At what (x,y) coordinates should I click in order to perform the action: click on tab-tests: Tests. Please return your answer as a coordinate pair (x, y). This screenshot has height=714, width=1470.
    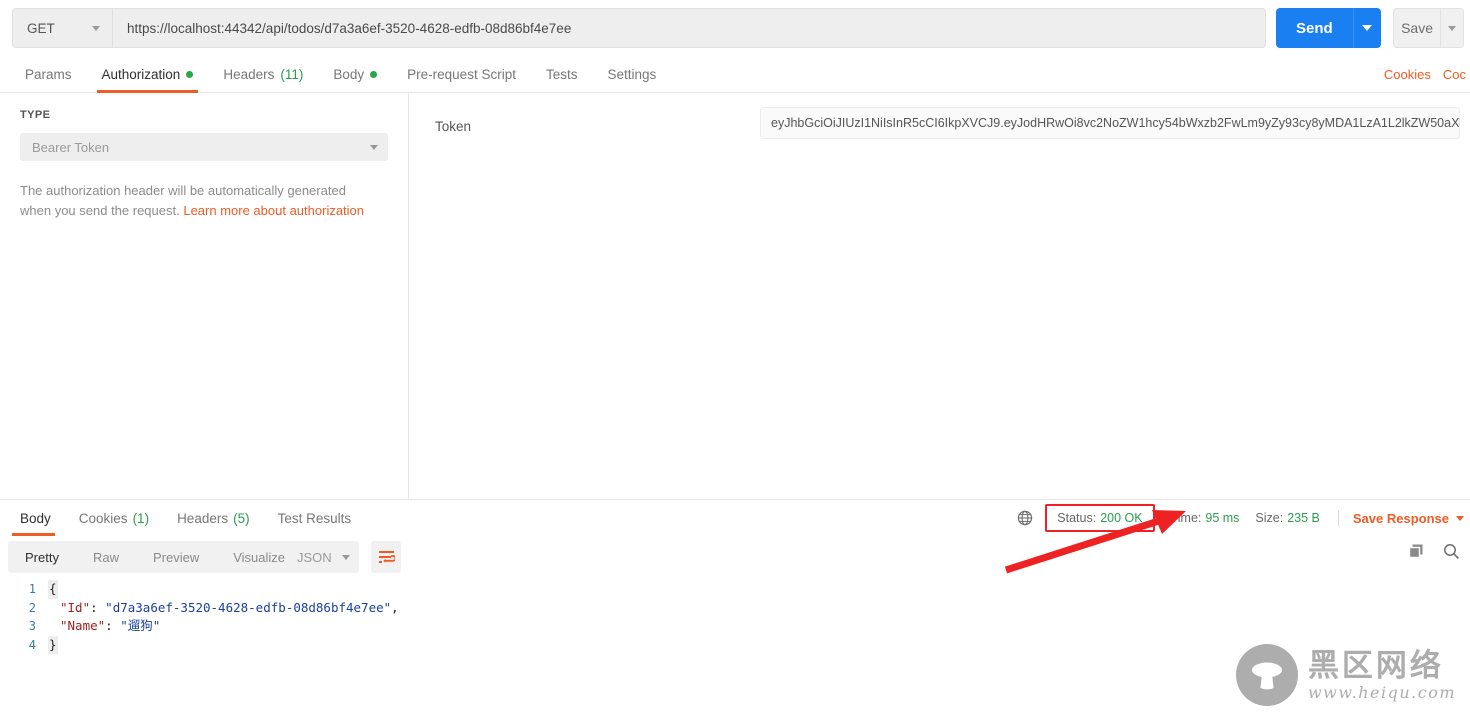
    Looking at the image, I should click on (562, 74).